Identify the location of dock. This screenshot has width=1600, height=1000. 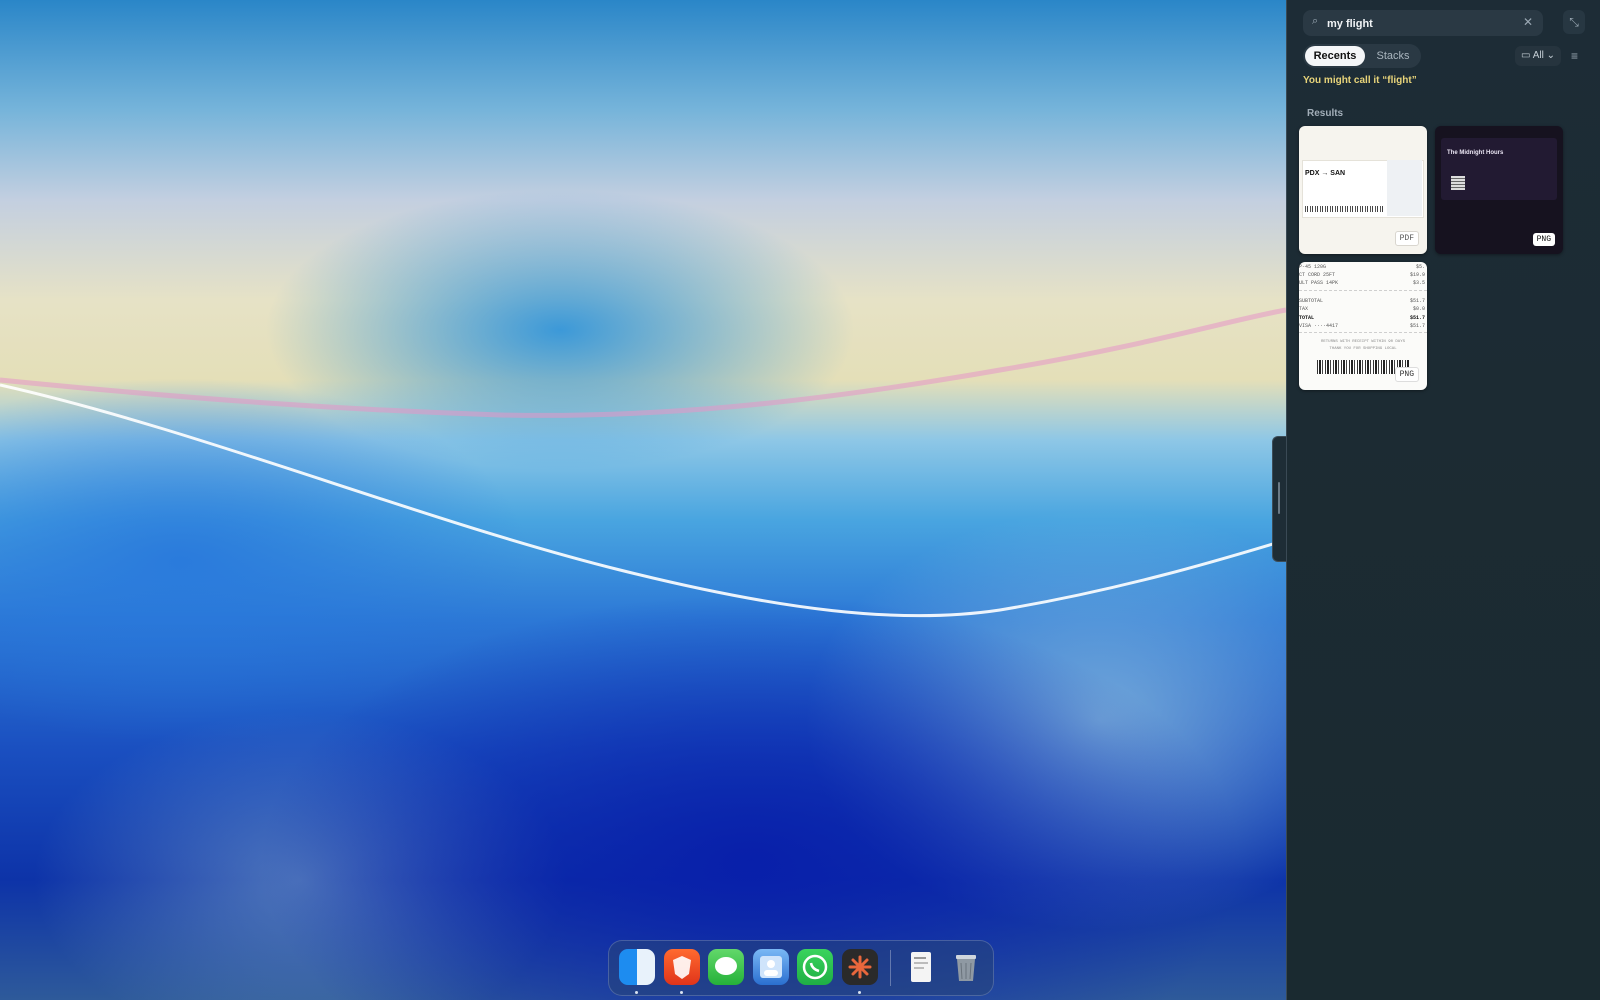
(801, 968).